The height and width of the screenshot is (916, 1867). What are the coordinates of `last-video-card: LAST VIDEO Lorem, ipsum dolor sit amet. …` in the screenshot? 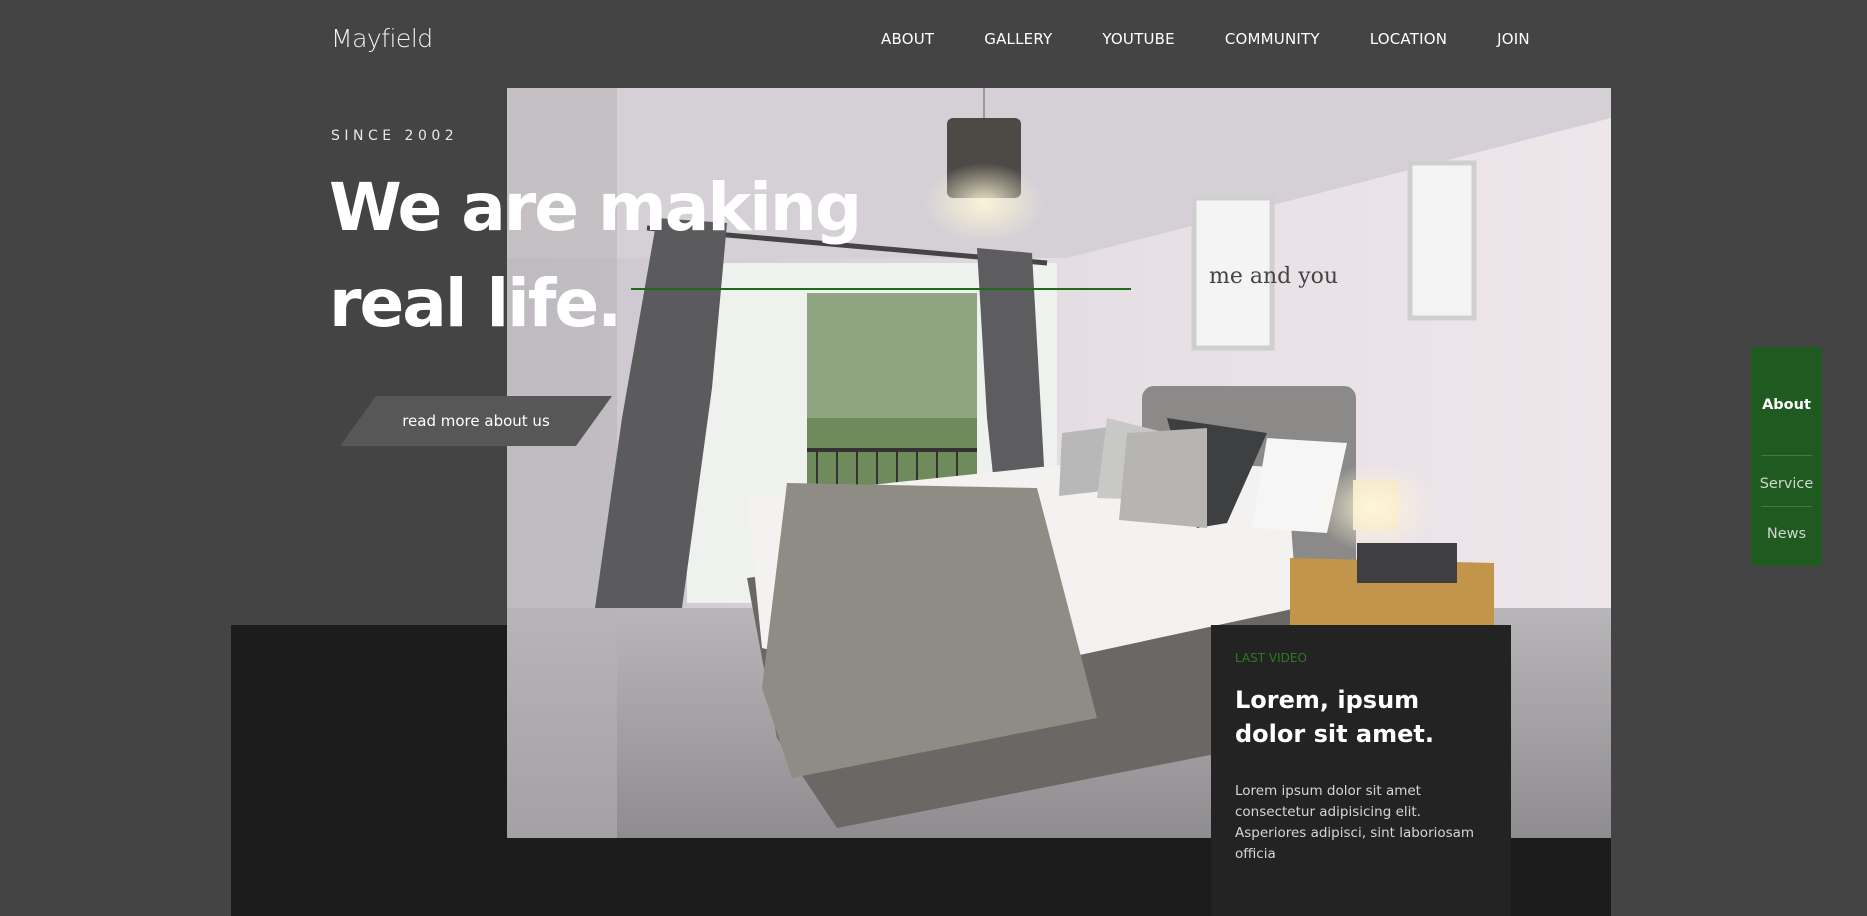 It's located at (1361, 770).